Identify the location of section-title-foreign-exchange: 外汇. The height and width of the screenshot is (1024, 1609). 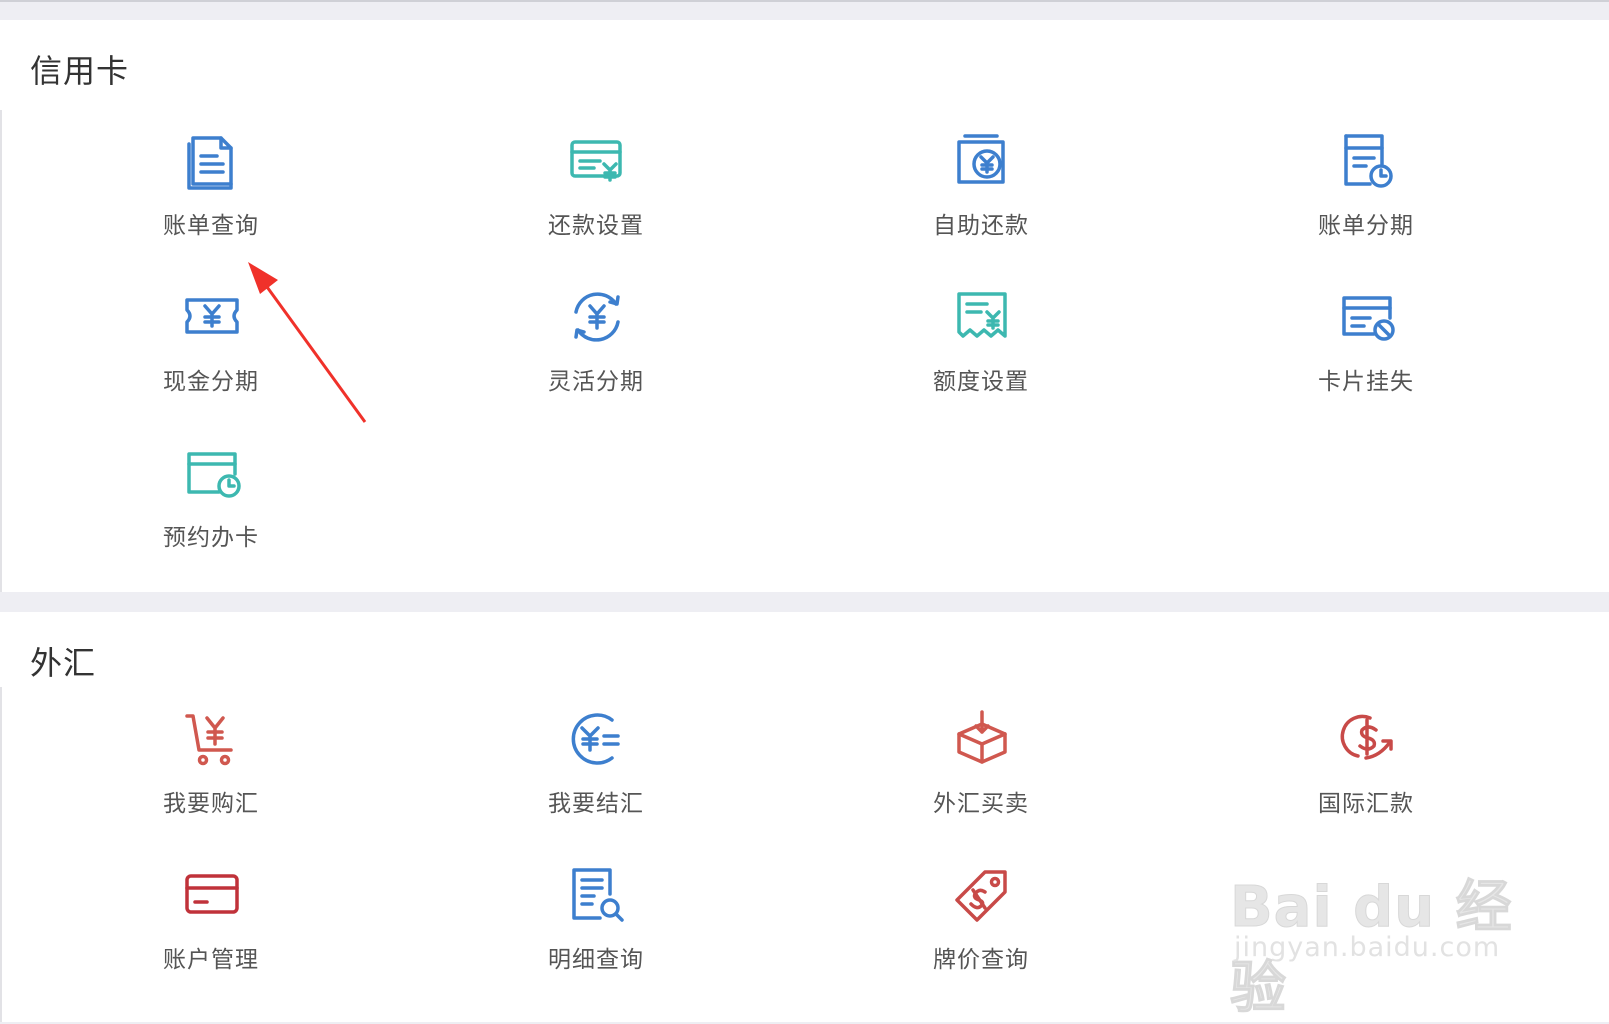
(63, 663).